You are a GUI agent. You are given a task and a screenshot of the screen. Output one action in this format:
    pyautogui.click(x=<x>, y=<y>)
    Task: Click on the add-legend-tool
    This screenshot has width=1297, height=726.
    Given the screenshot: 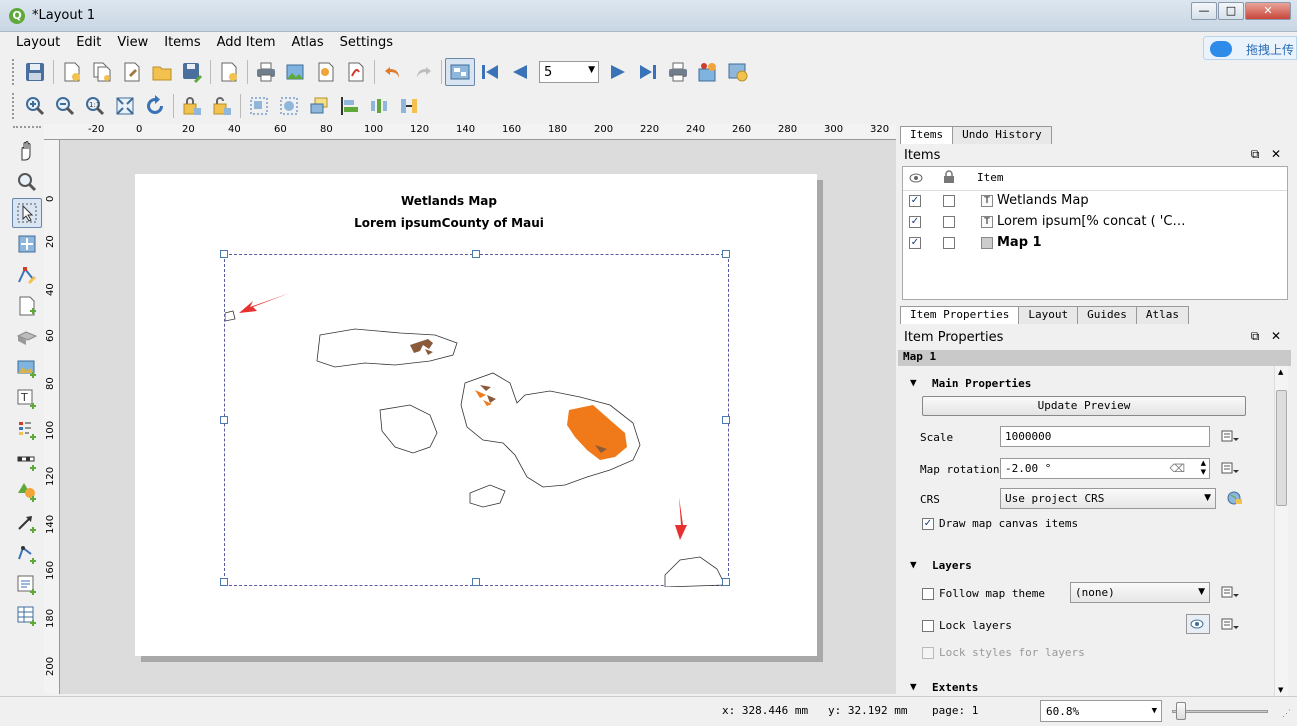 What is the action you would take?
    pyautogui.click(x=27, y=430)
    